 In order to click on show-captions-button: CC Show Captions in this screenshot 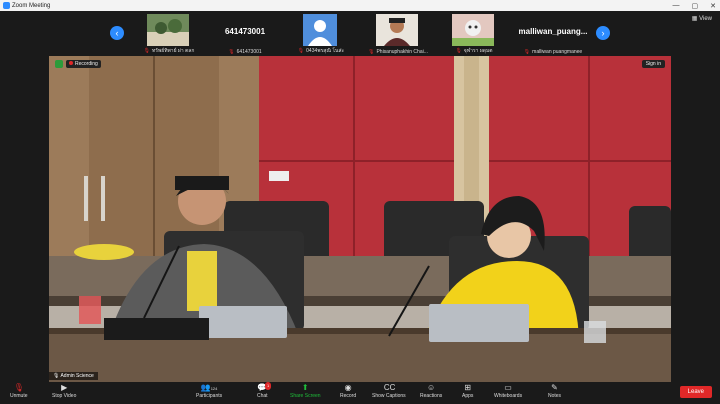, I will do `click(389, 391)`.